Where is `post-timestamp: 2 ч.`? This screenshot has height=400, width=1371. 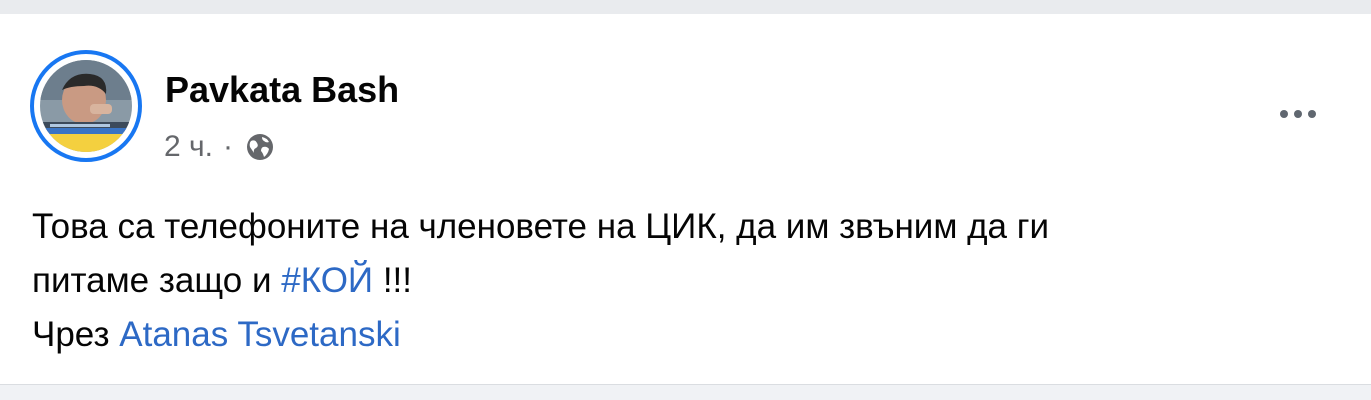
post-timestamp: 2 ч. is located at coordinates (188, 147).